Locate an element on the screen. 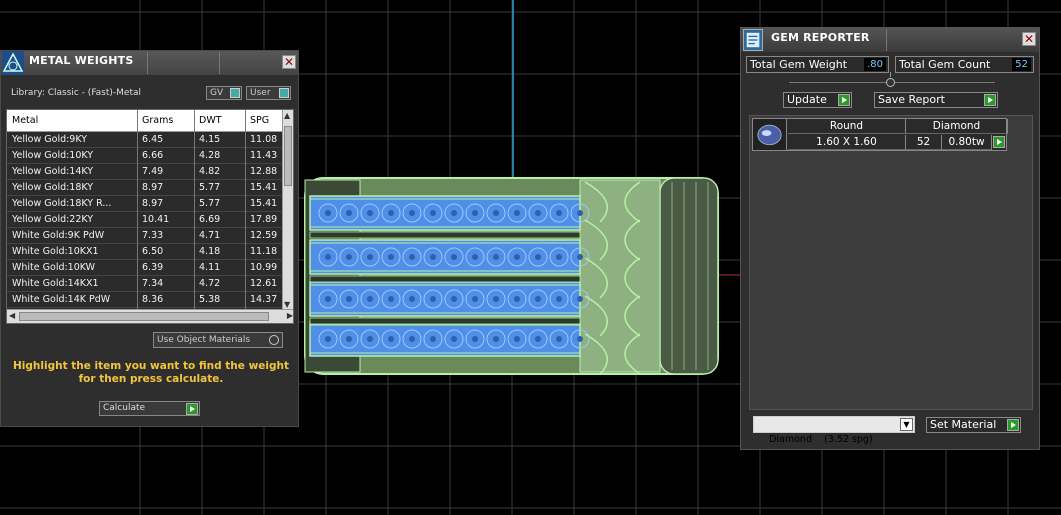 The height and width of the screenshot is (515, 1061). round-gem-icon is located at coordinates (770, 134).